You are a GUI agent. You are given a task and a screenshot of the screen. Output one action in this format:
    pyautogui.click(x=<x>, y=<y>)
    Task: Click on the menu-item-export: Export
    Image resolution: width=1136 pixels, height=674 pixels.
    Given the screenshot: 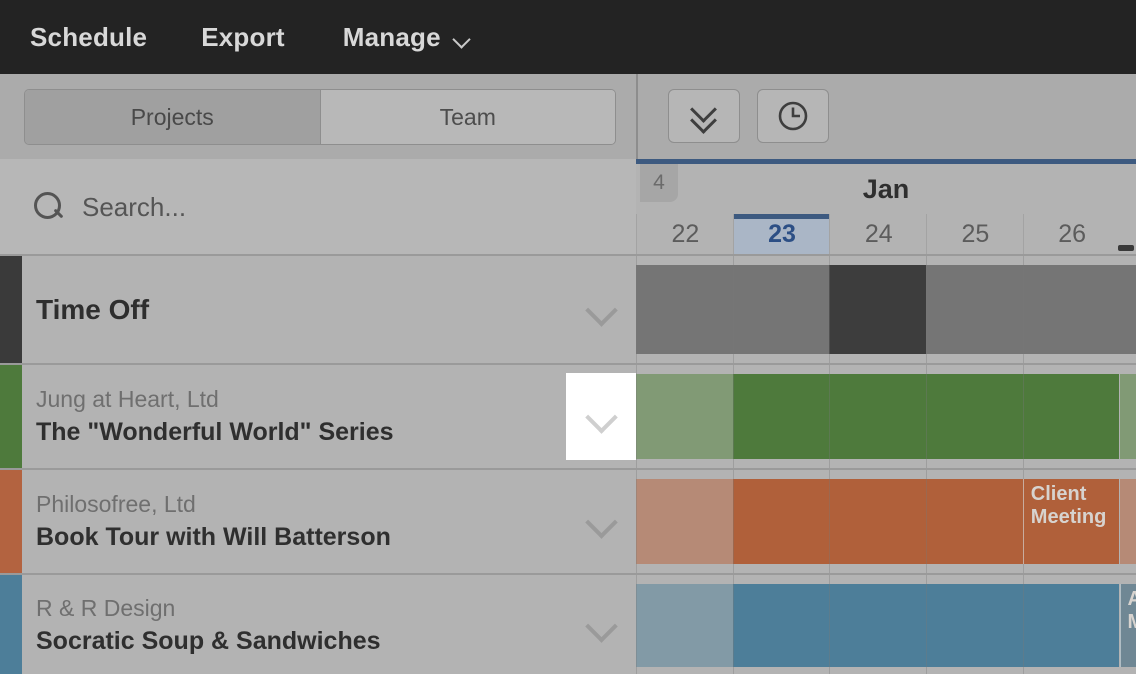 What is the action you would take?
    pyautogui.click(x=243, y=37)
    